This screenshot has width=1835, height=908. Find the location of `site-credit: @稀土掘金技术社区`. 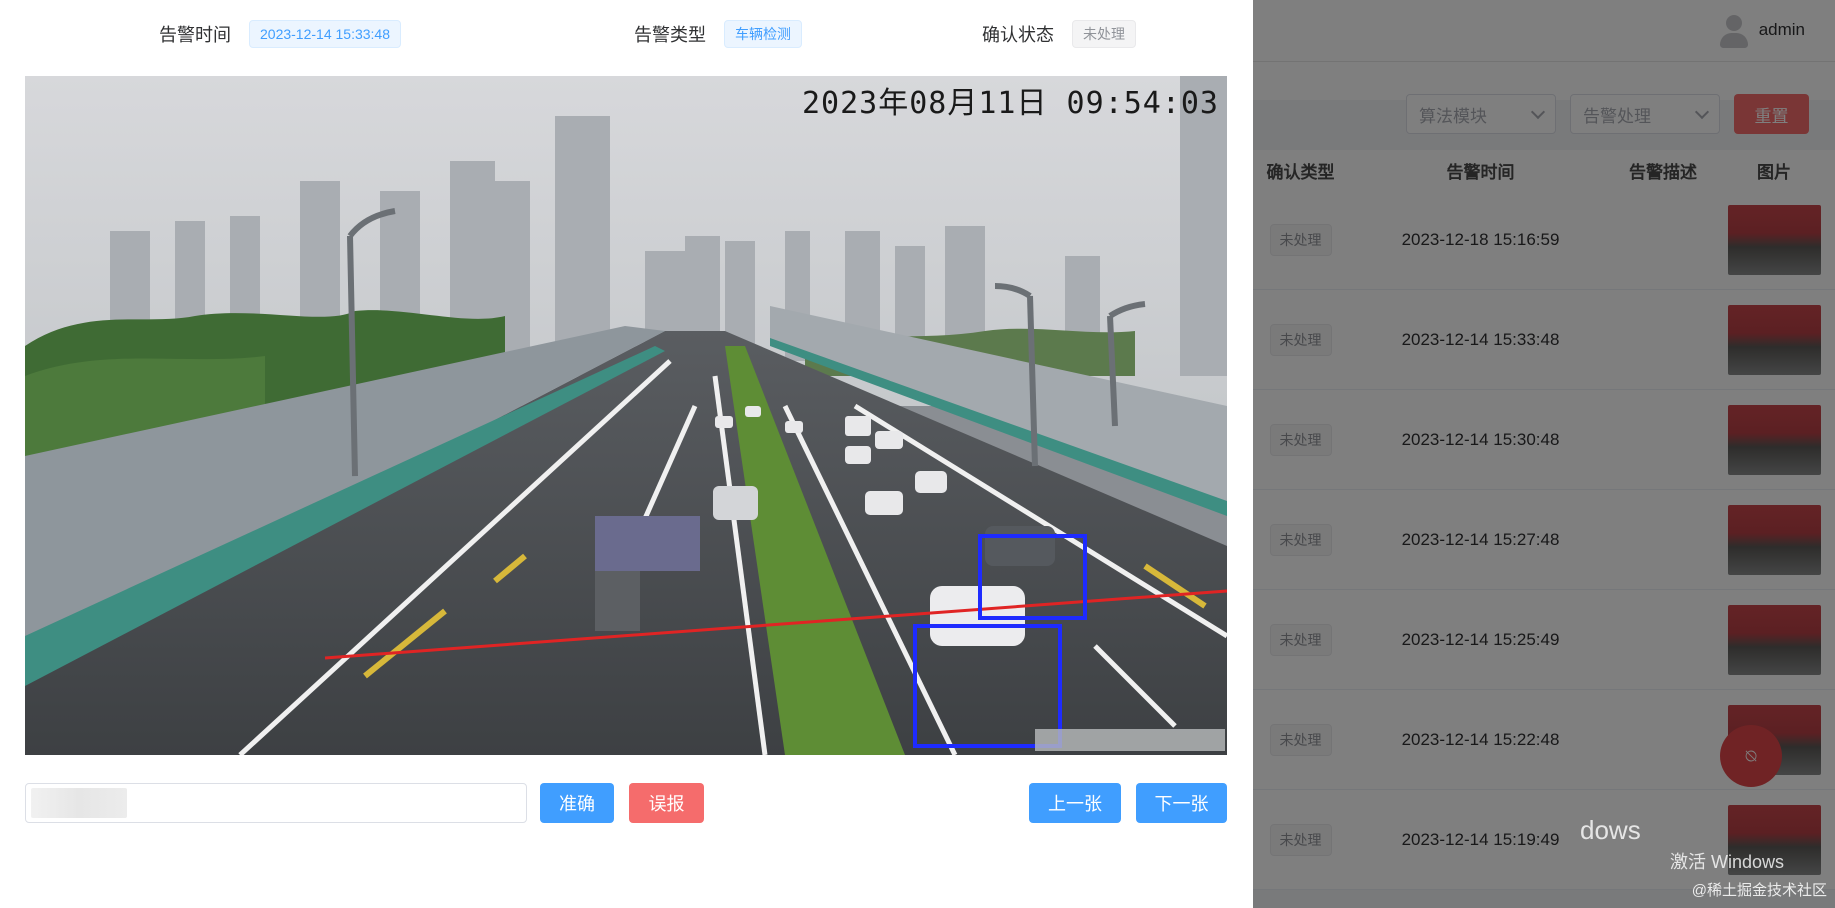

site-credit: @稀土掘金技术社区 is located at coordinates (1759, 890).